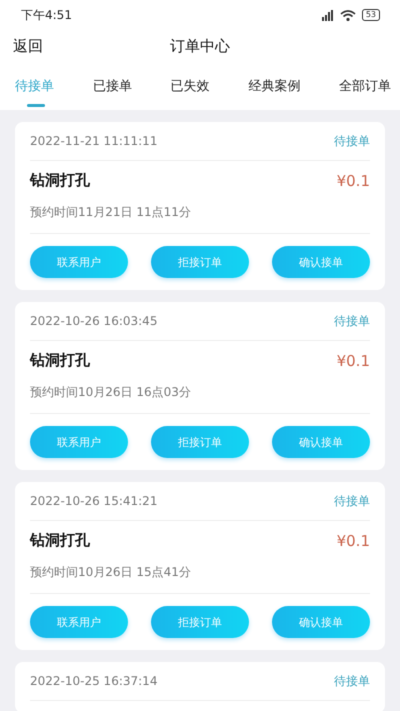 The height and width of the screenshot is (711, 400). Describe the element at coordinates (111, 572) in the screenshot. I see `appointment-time: 预约时间10月26日 15点41分` at that location.